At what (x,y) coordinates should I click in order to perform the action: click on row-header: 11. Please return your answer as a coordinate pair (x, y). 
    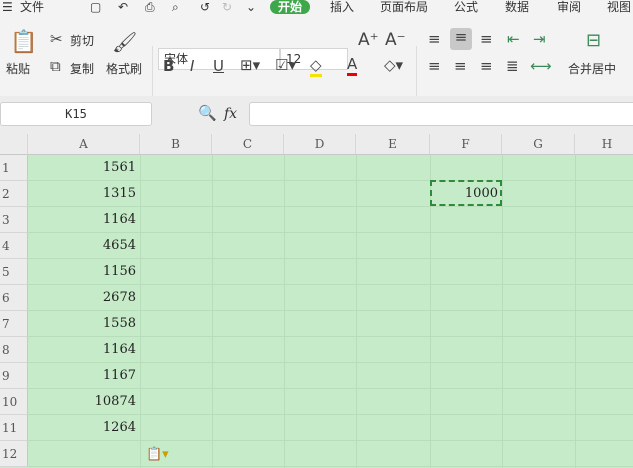
    Looking at the image, I should click on (14, 428).